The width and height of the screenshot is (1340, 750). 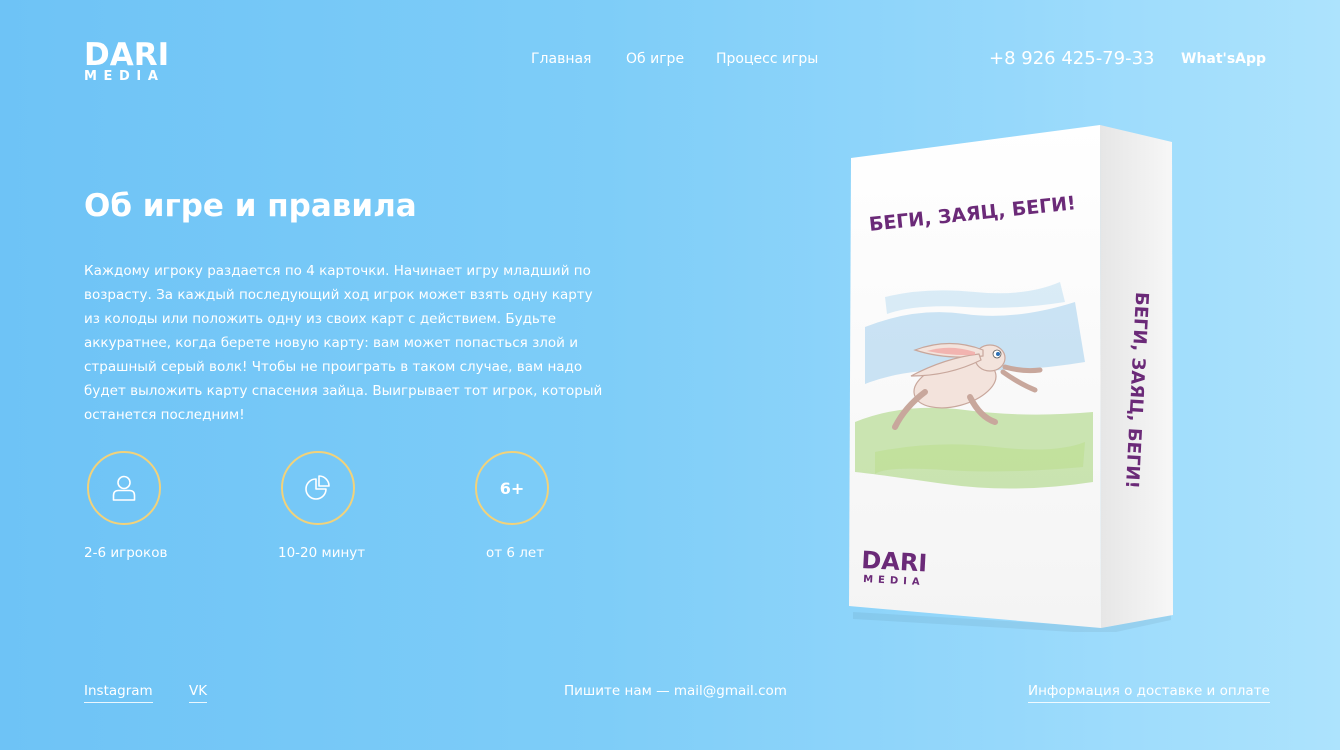 I want to click on feature-label-age: от 6 лет, so click(x=515, y=553).